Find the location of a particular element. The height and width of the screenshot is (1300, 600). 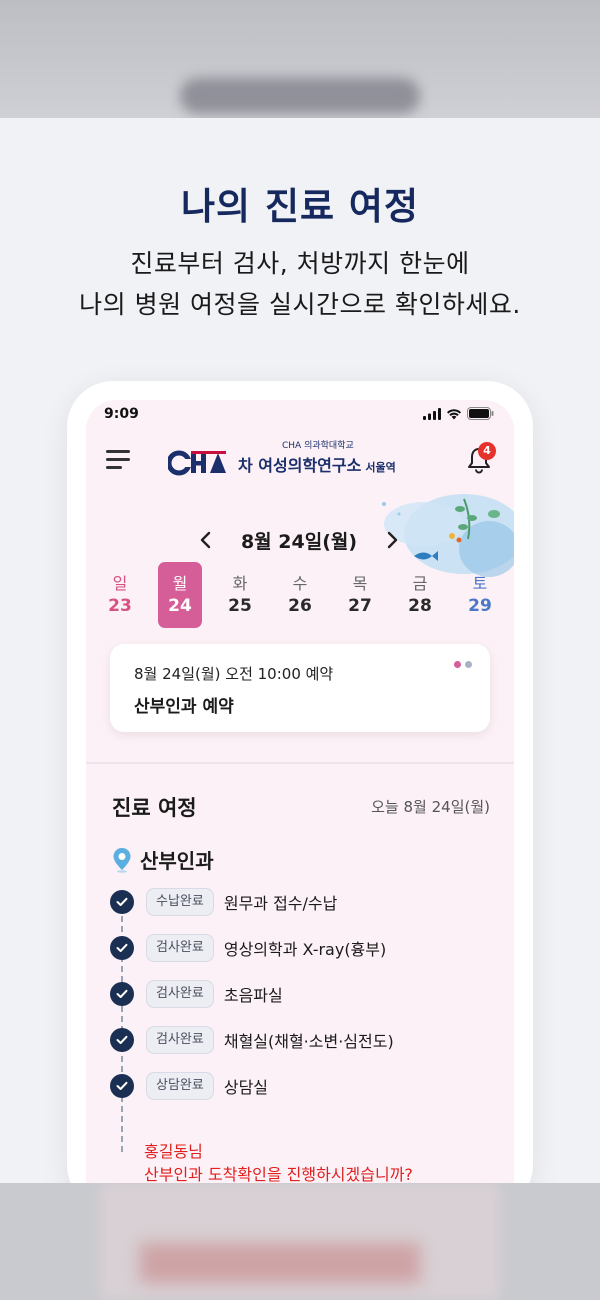

day-number: 23 is located at coordinates (120, 606).